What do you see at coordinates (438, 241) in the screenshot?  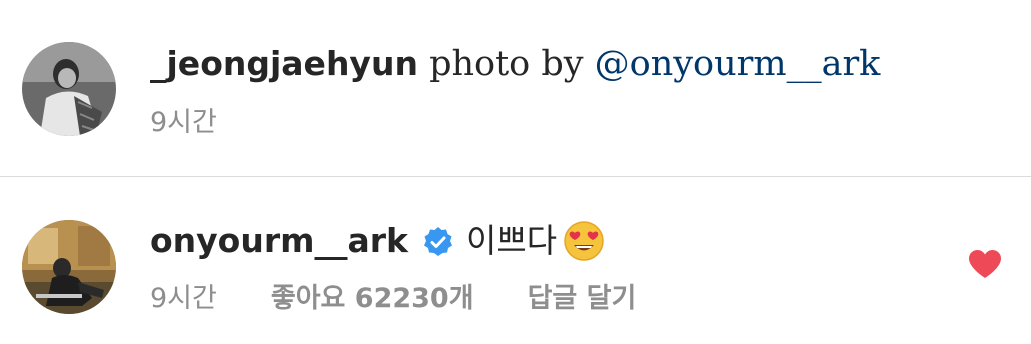 I see `verified-badge-icon` at bounding box center [438, 241].